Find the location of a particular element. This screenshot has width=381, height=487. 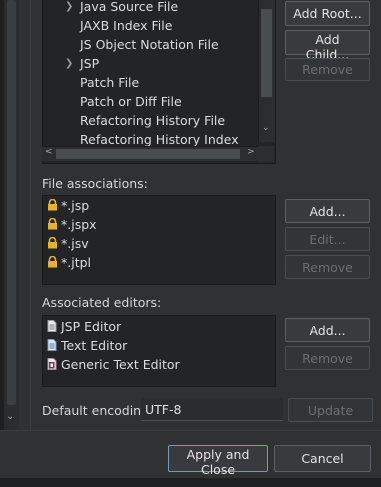

tree-item-label: Java Source File is located at coordinates (129, 7).